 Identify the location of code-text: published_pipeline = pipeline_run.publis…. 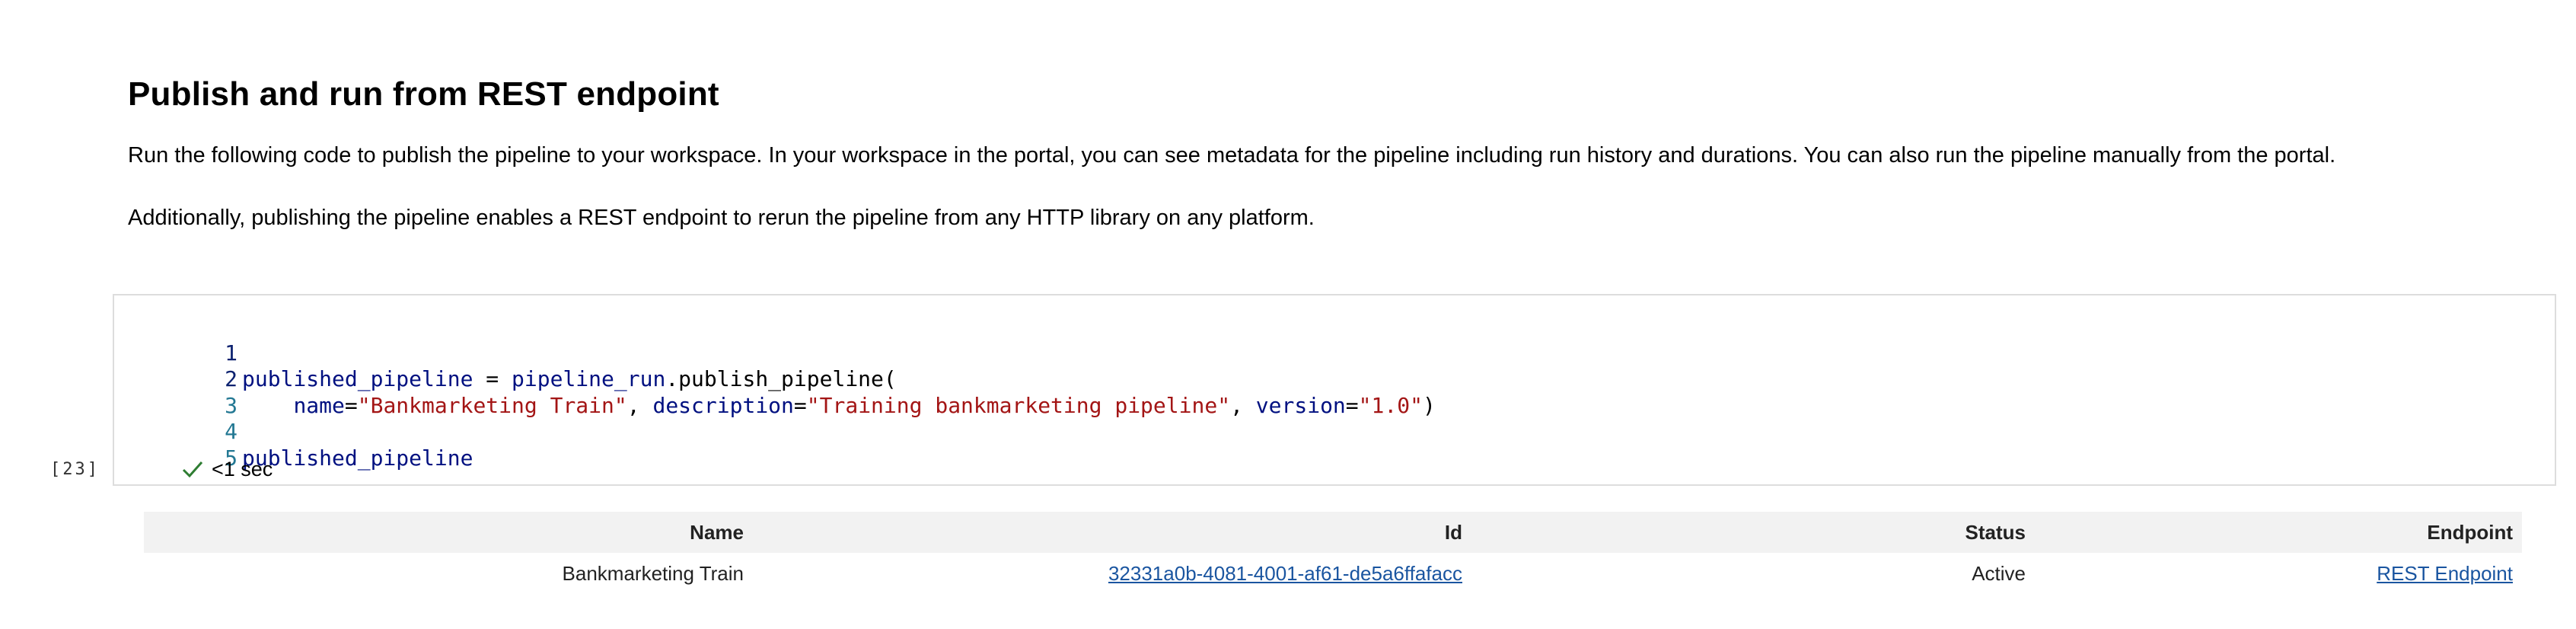
(570, 379).